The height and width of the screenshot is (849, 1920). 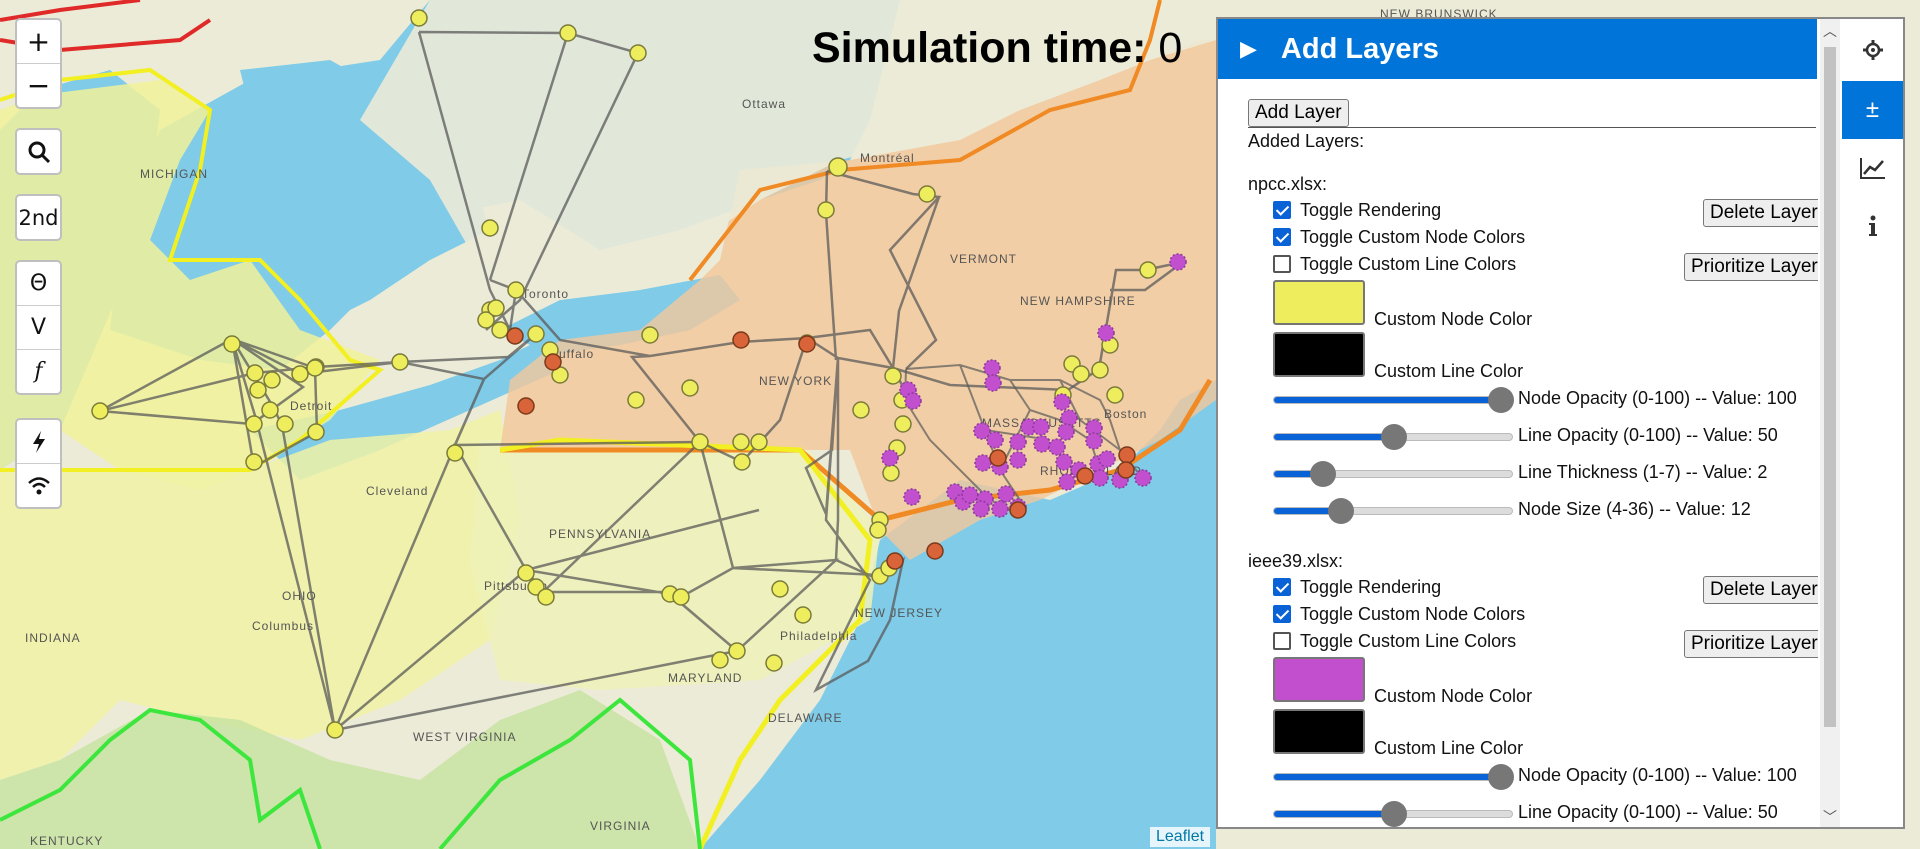 I want to click on voltage-button: V, so click(x=38, y=328).